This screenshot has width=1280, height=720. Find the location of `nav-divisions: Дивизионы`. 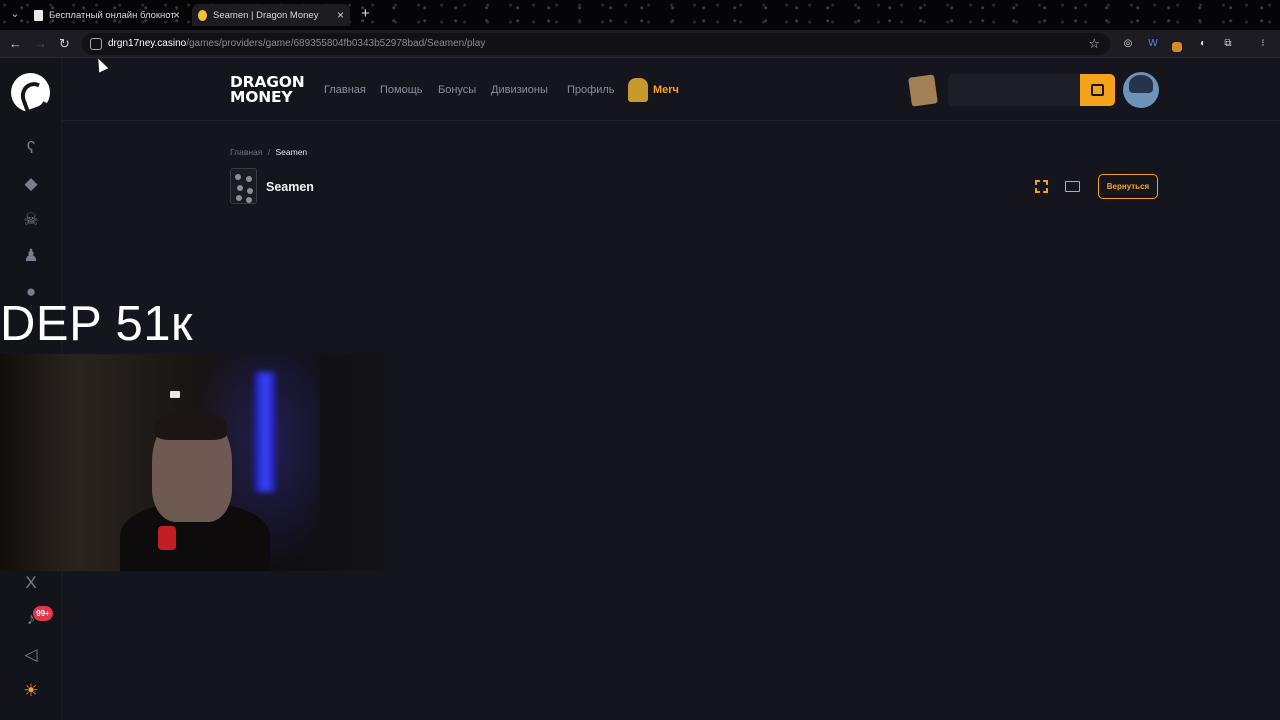

nav-divisions: Дивизионы is located at coordinates (519, 90).